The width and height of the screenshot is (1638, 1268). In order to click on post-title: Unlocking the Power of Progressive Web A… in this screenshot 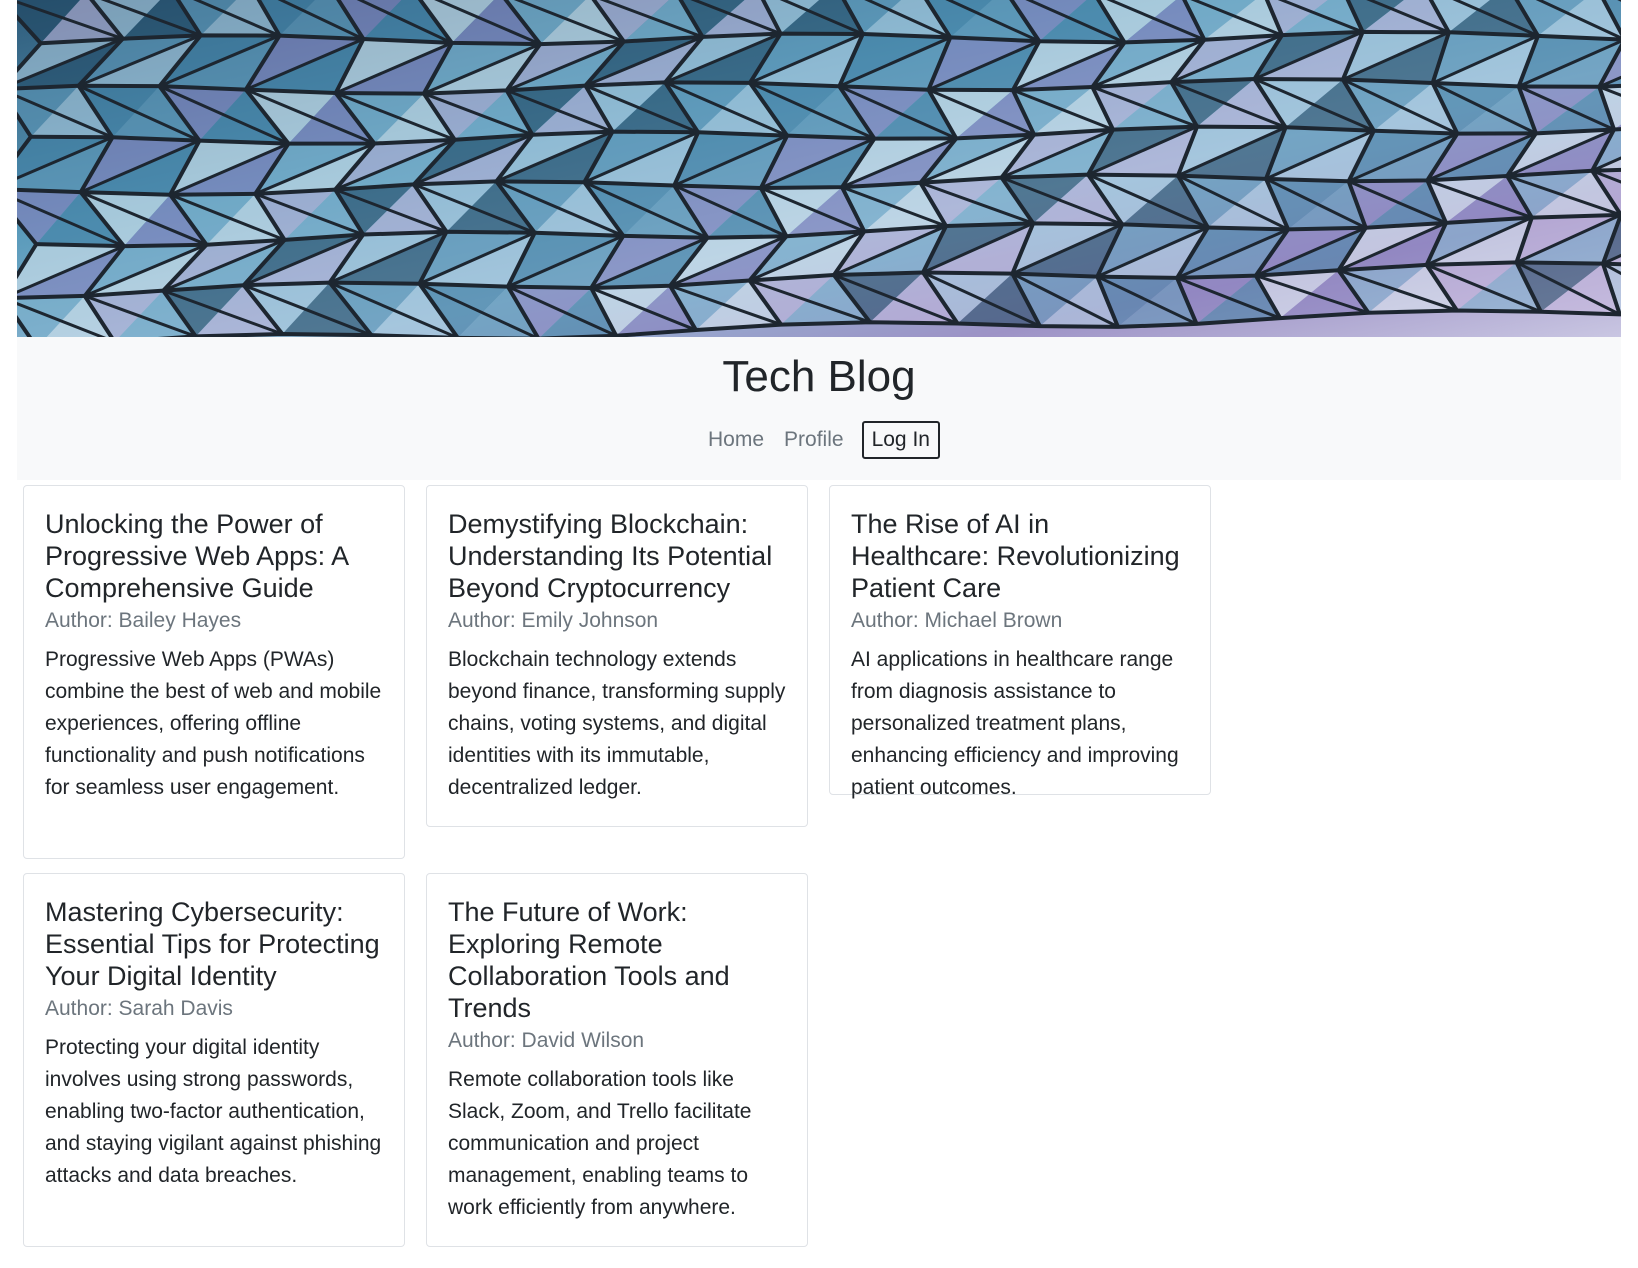, I will do `click(214, 556)`.